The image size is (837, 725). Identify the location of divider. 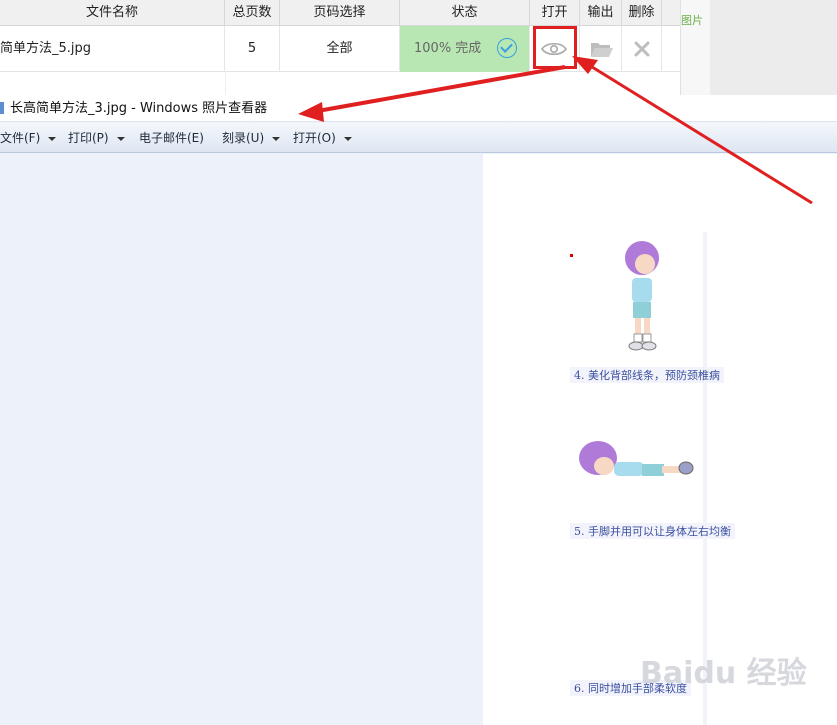
(225, 83).